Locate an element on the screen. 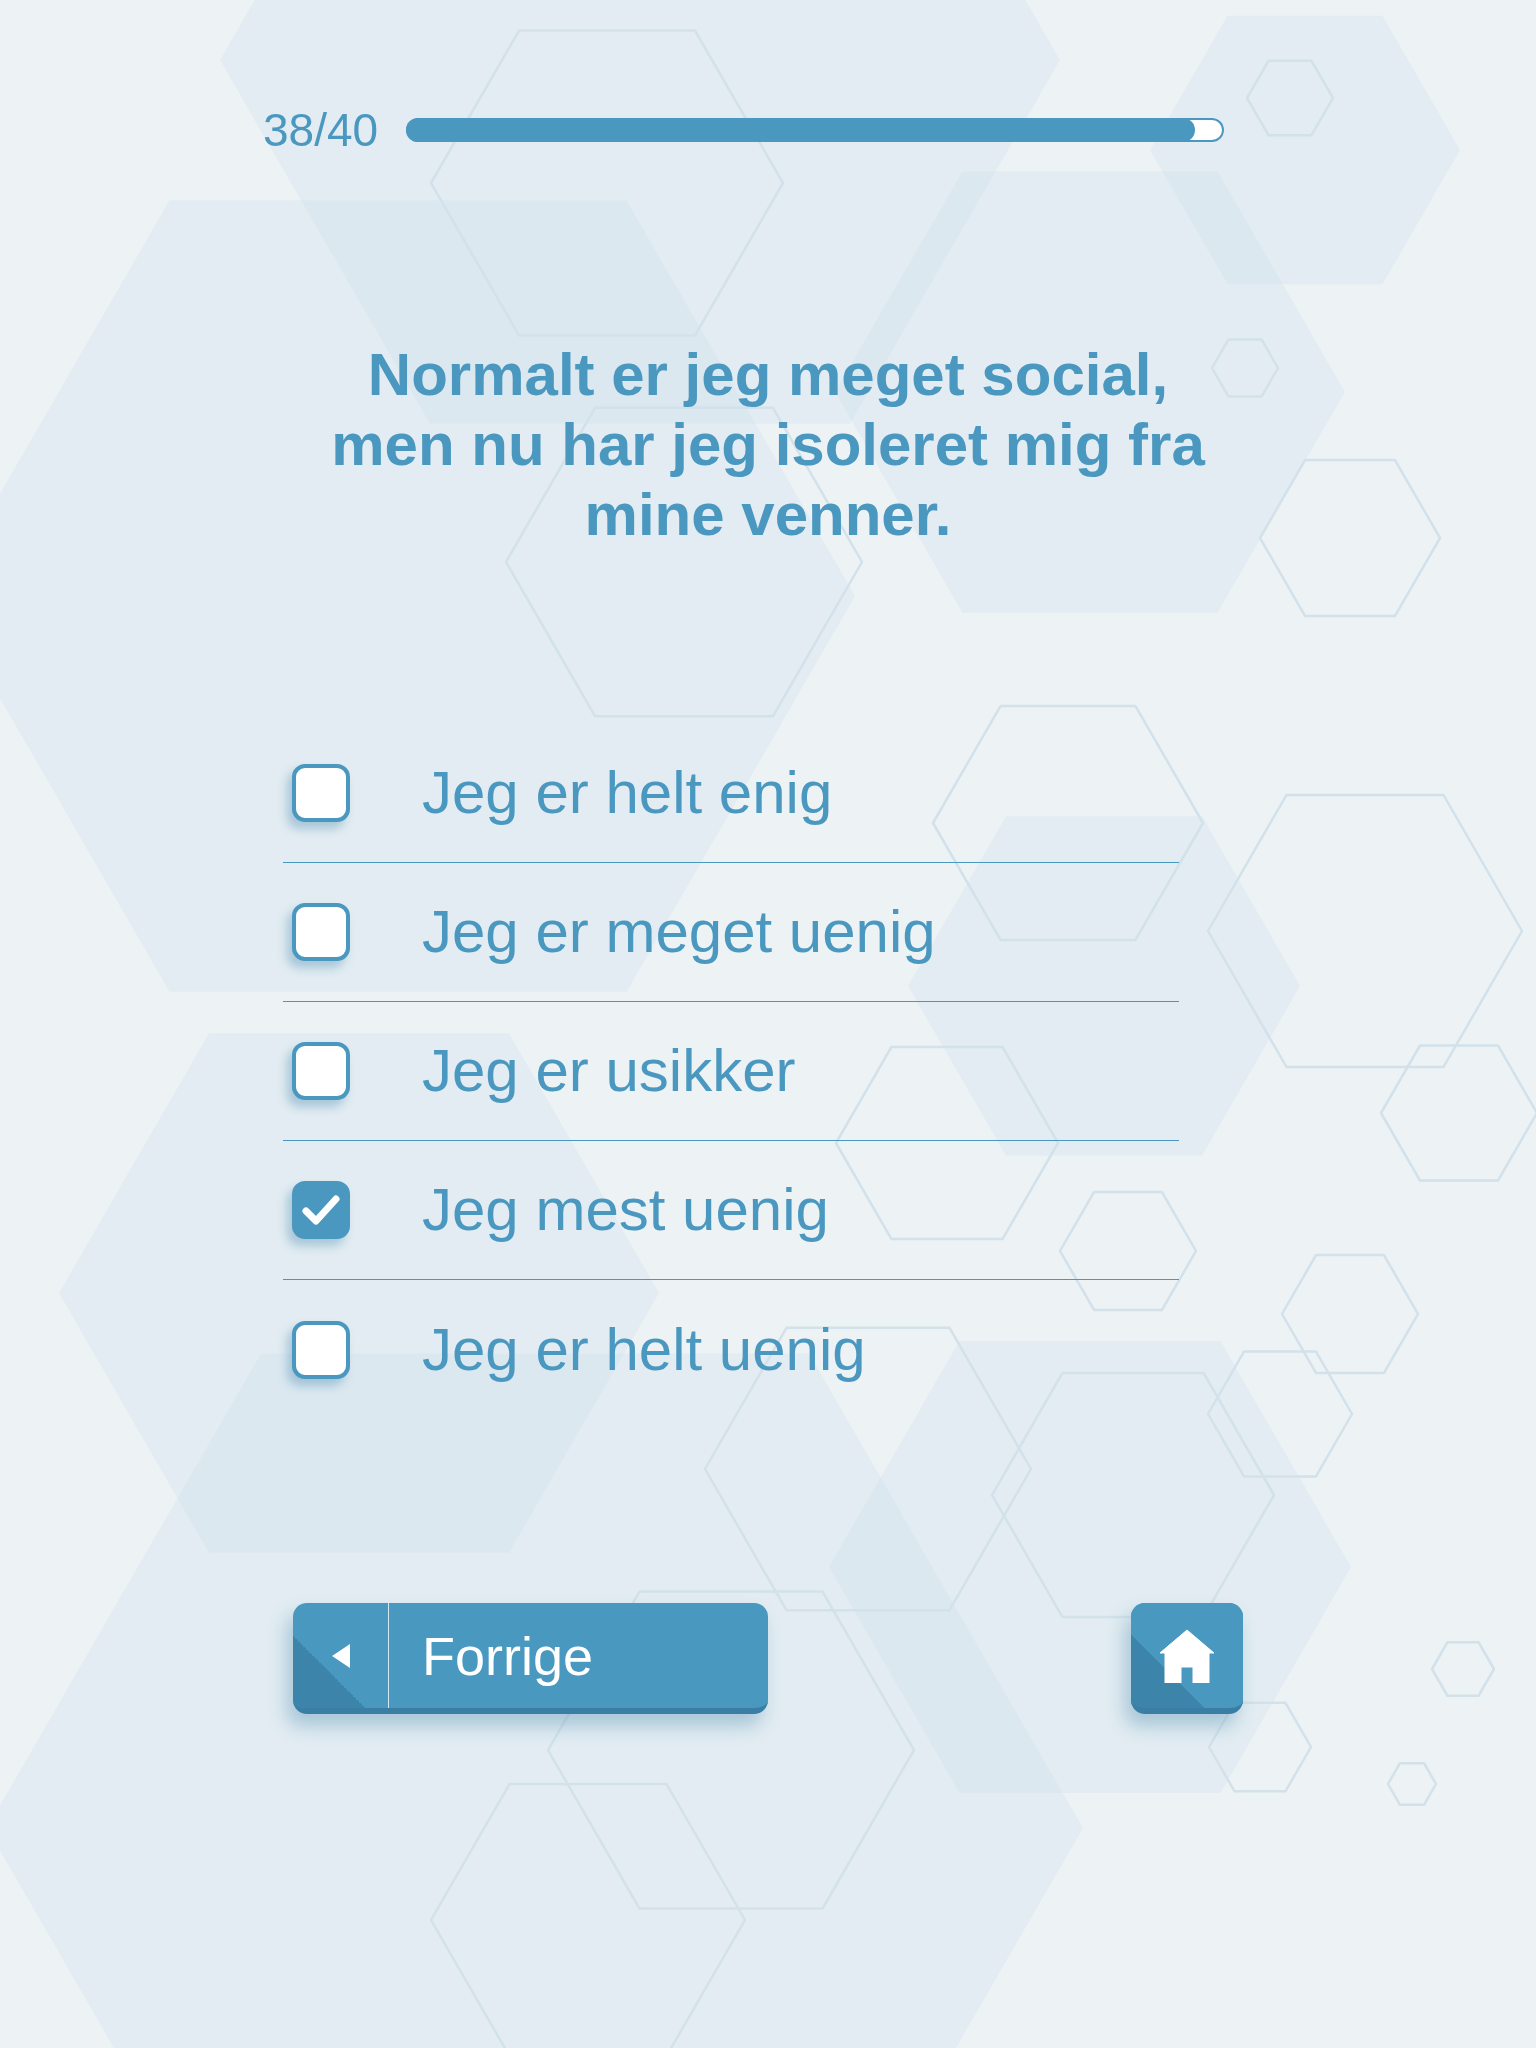 The image size is (1536, 2048). check-icon is located at coordinates (321, 1210).